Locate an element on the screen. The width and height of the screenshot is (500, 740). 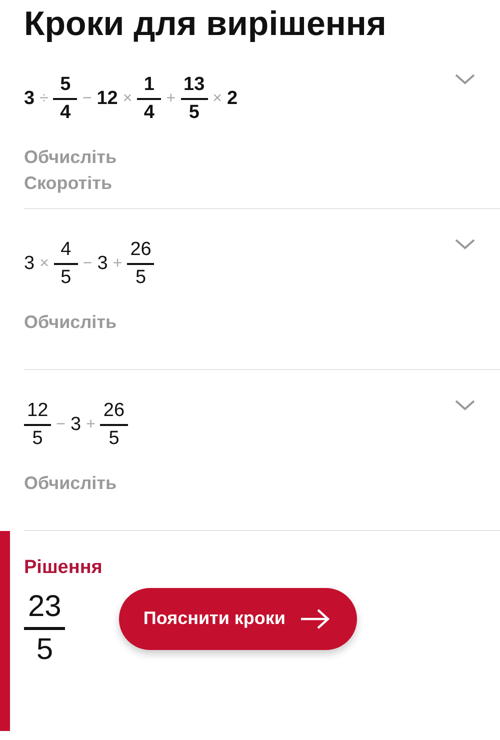
math-fraction: 4 5 is located at coordinates (66, 264).